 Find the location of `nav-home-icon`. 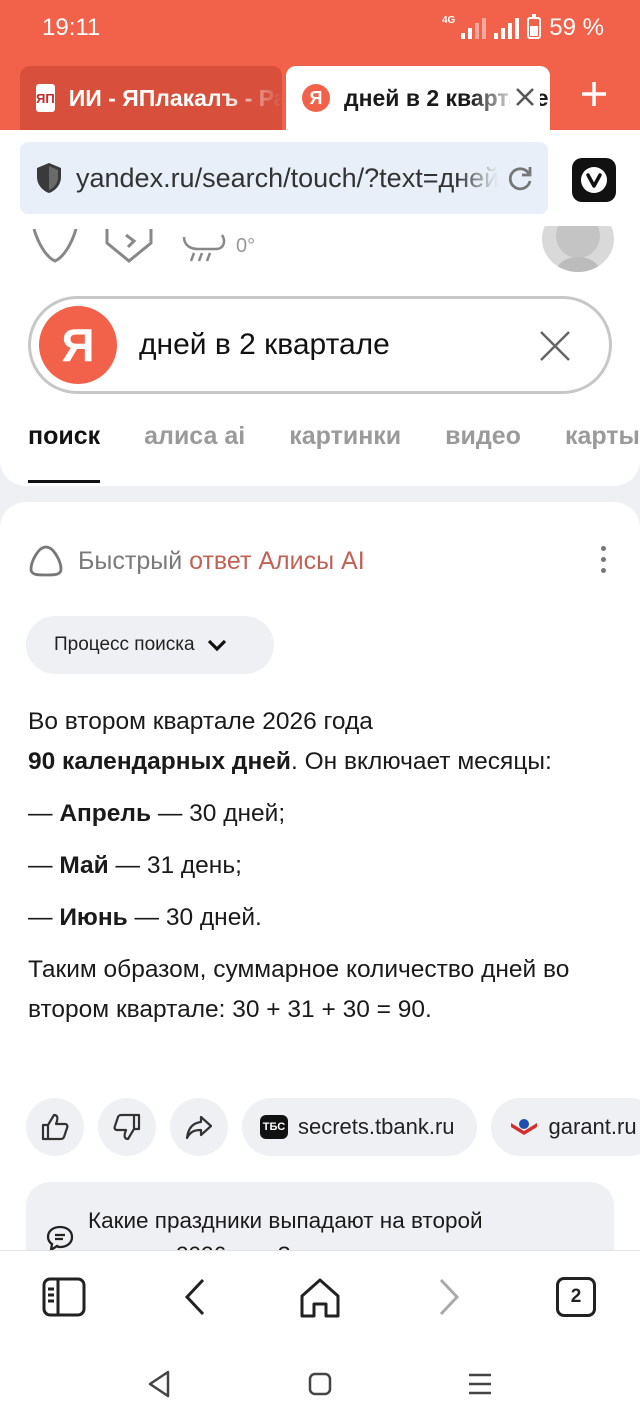

nav-home-icon is located at coordinates (320, 1384).